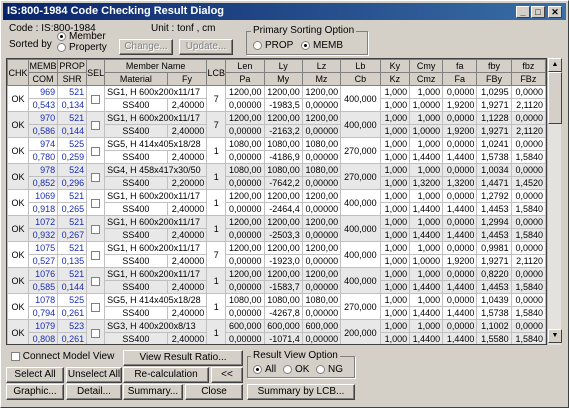  What do you see at coordinates (96, 72) in the screenshot?
I see `col-sel: SEL` at bounding box center [96, 72].